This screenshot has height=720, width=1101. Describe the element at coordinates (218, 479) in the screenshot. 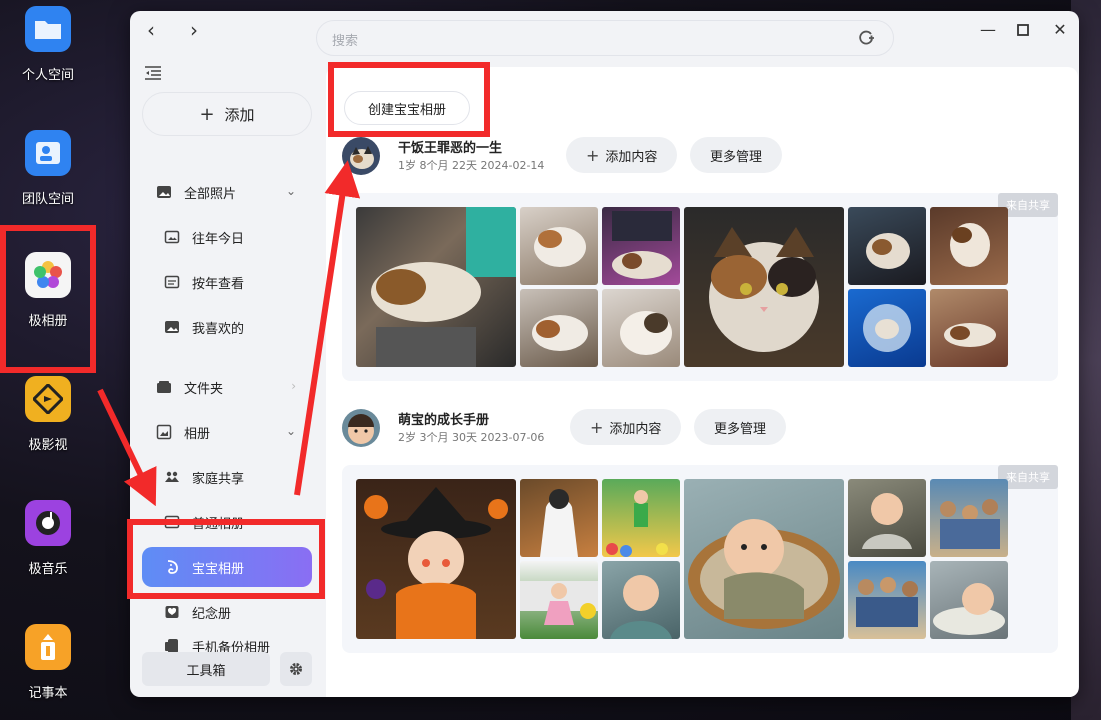

I see `sidebar-item-label: 家庭共享` at that location.